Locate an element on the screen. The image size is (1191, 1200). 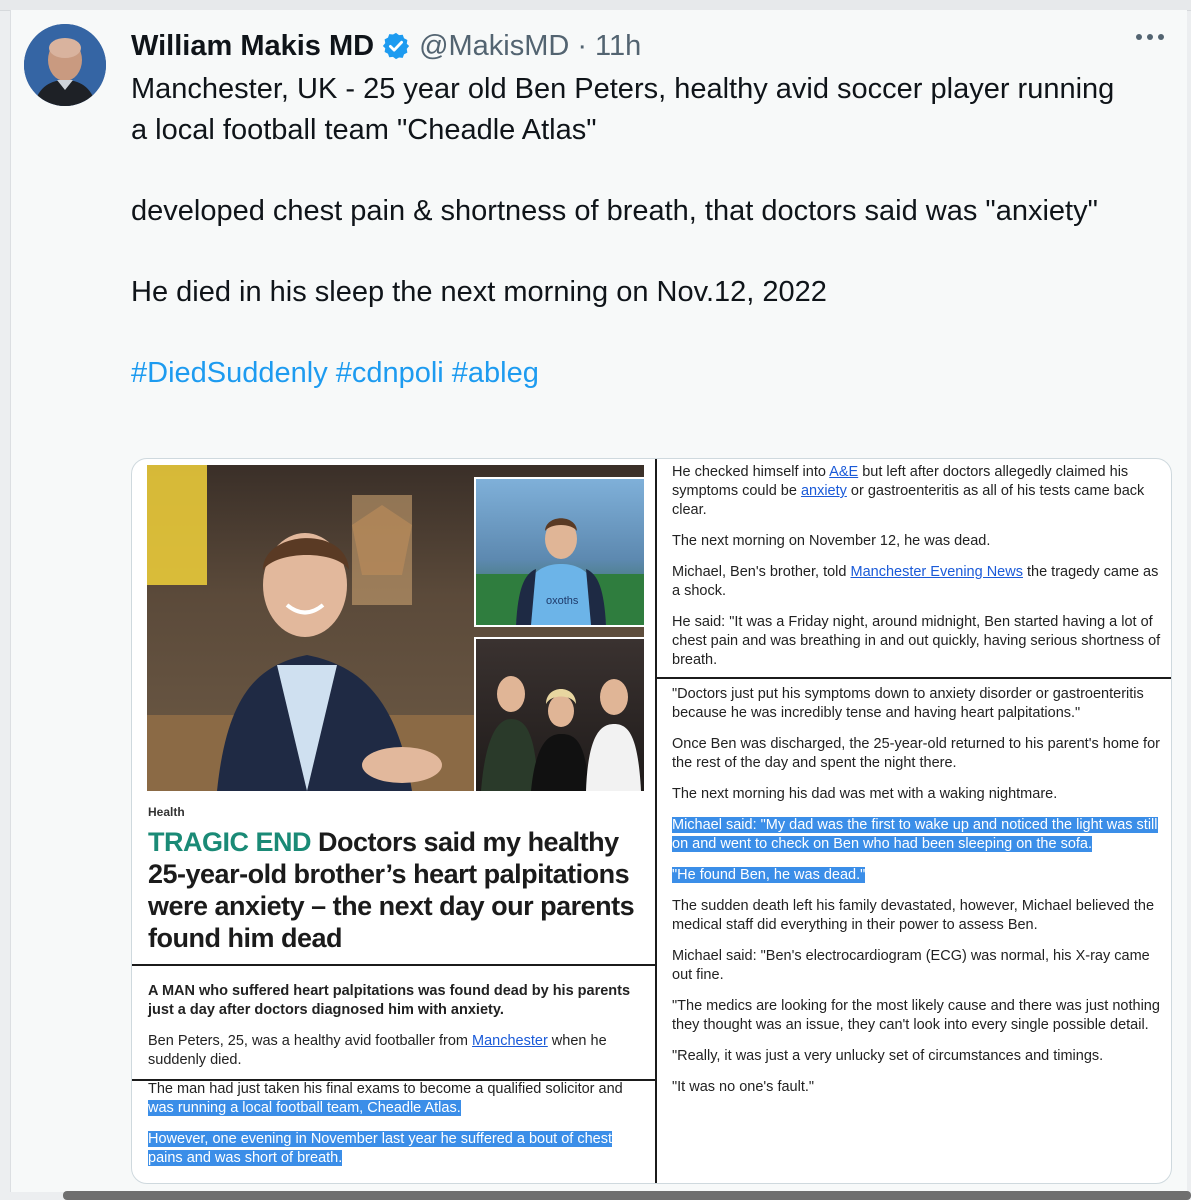
article-paragraph: "It was no one's fault." is located at coordinates (743, 1087).